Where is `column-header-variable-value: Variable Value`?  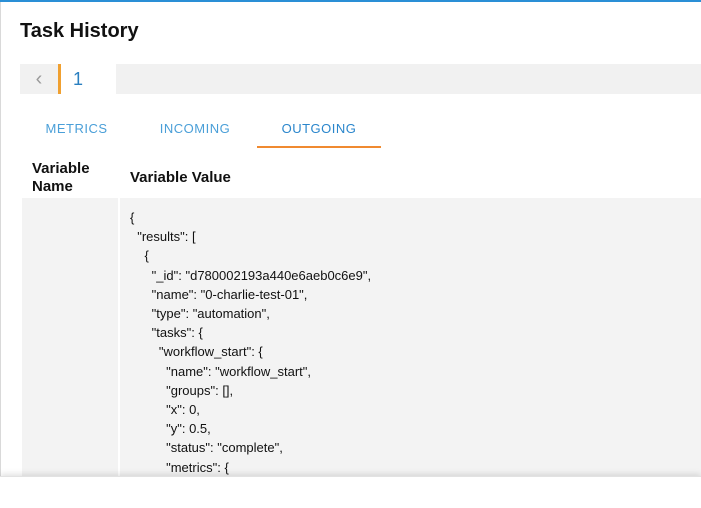 column-header-variable-value: Variable Value is located at coordinates (180, 177).